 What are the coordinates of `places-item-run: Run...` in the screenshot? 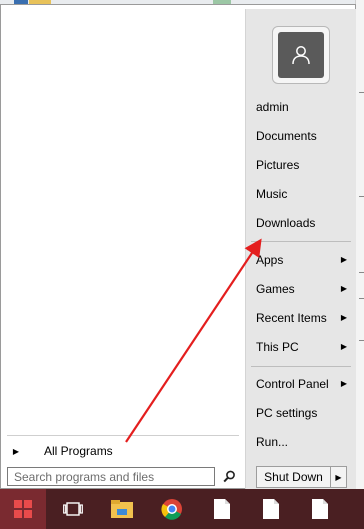 It's located at (301, 442).